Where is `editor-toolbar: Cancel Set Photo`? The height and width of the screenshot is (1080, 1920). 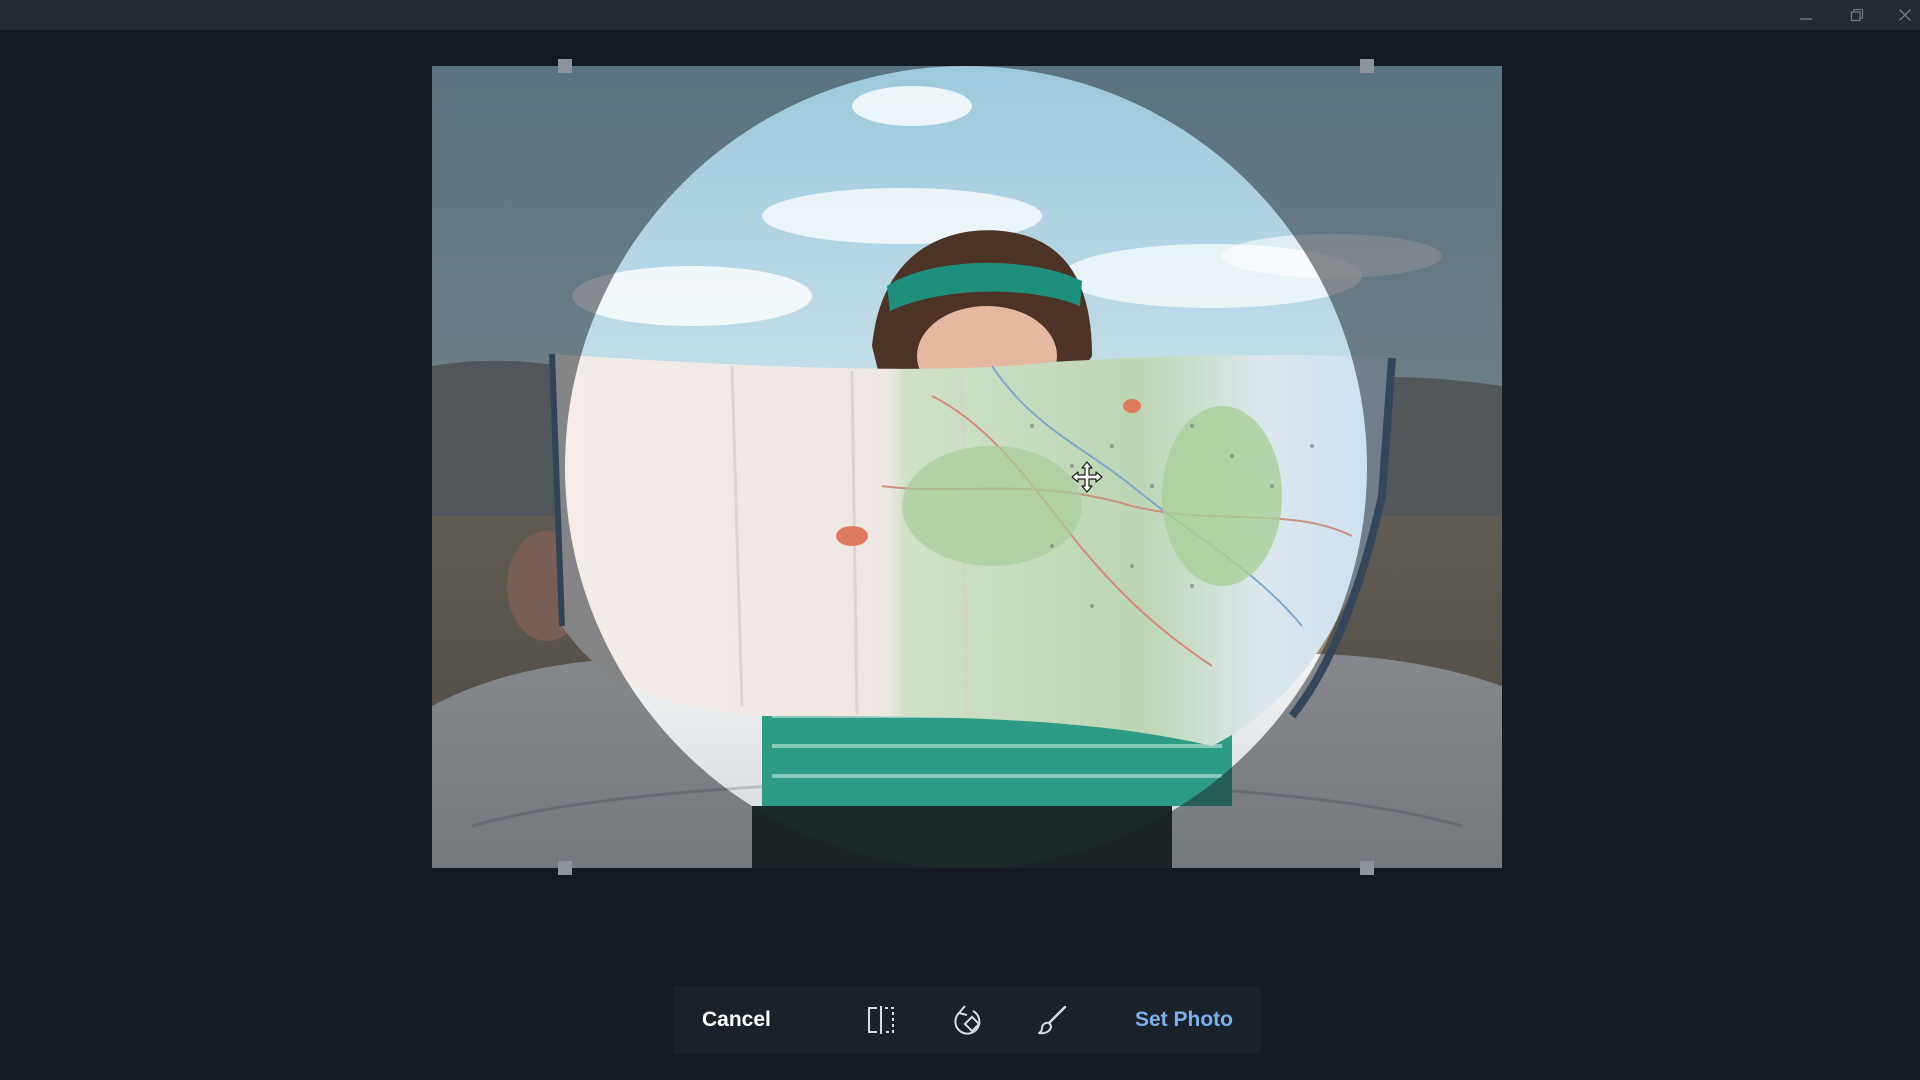
editor-toolbar: Cancel Set Photo is located at coordinates (967, 1020).